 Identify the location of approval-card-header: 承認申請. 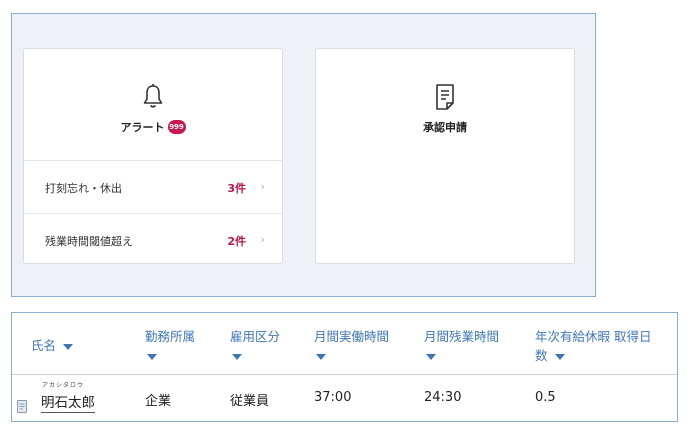
(445, 104).